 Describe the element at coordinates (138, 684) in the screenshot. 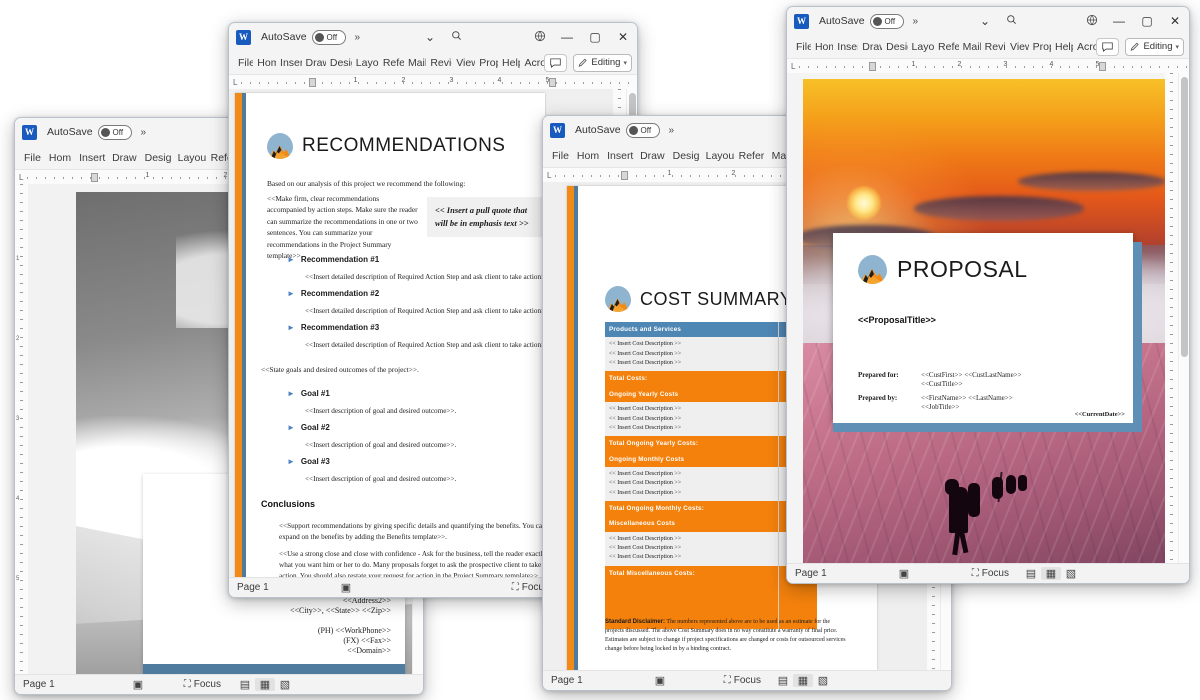

I see `proofing-icon: ▣` at that location.